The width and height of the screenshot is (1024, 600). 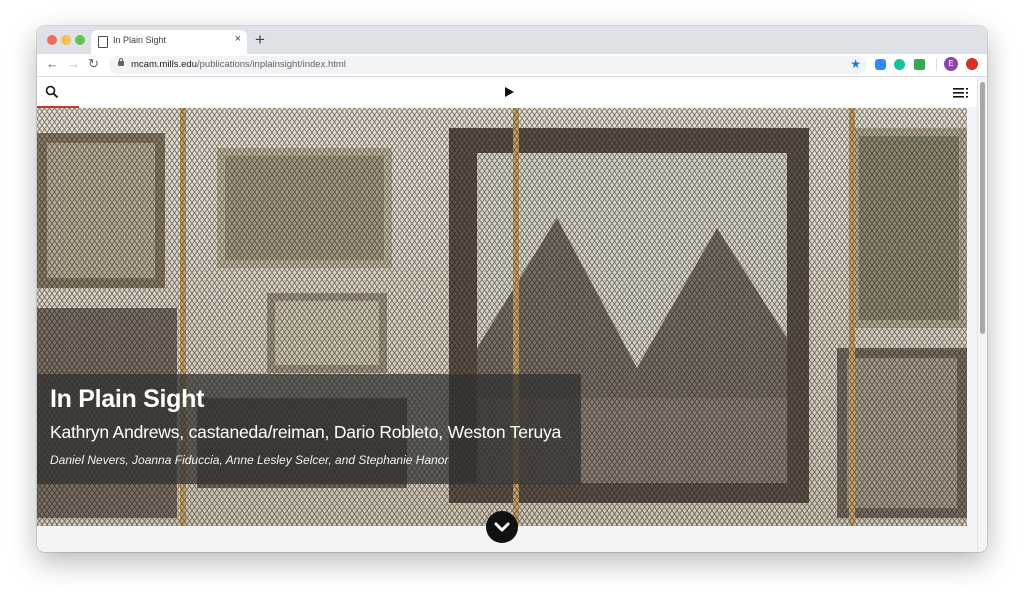 I want to click on chevron-down-icon, so click(x=502, y=527).